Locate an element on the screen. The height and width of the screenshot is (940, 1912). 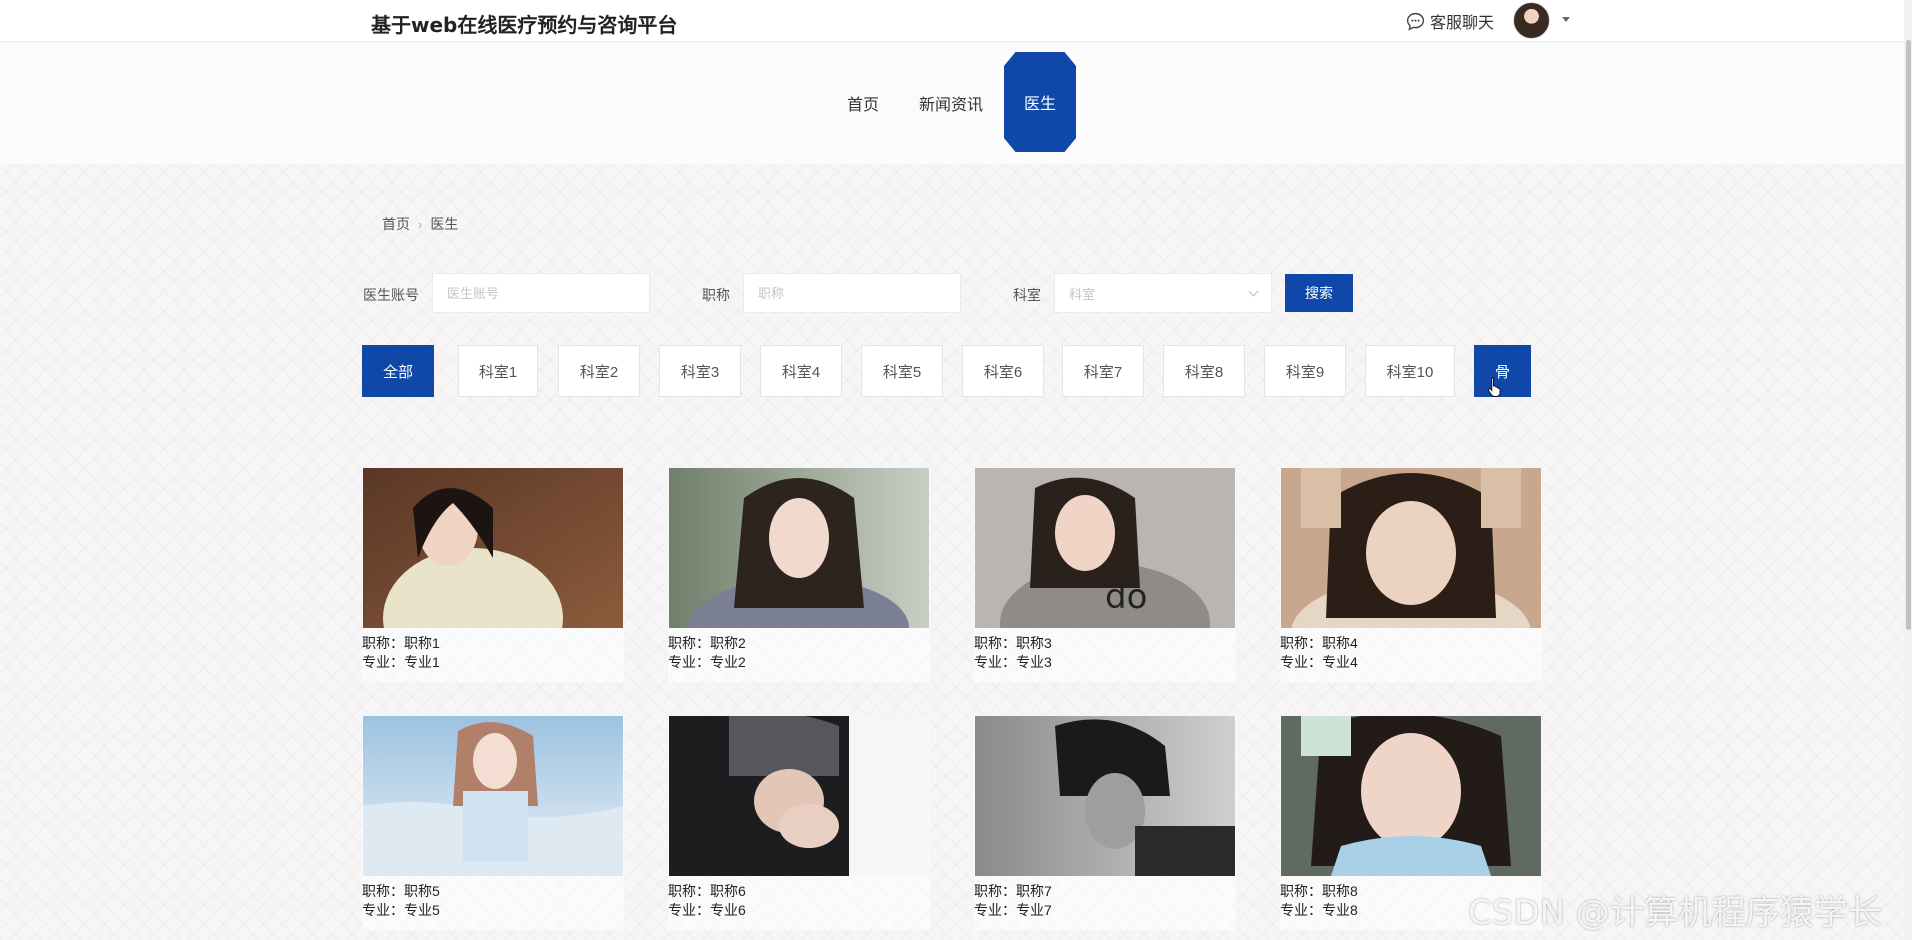
chat-bubble-icon is located at coordinates (1415, 21).